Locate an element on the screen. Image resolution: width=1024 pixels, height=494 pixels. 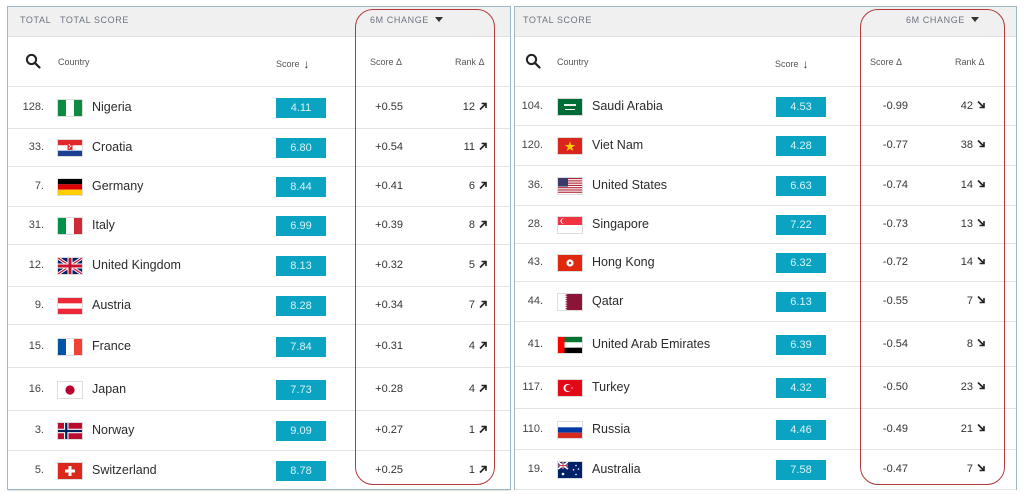
rank-position: 44. is located at coordinates (535, 301).